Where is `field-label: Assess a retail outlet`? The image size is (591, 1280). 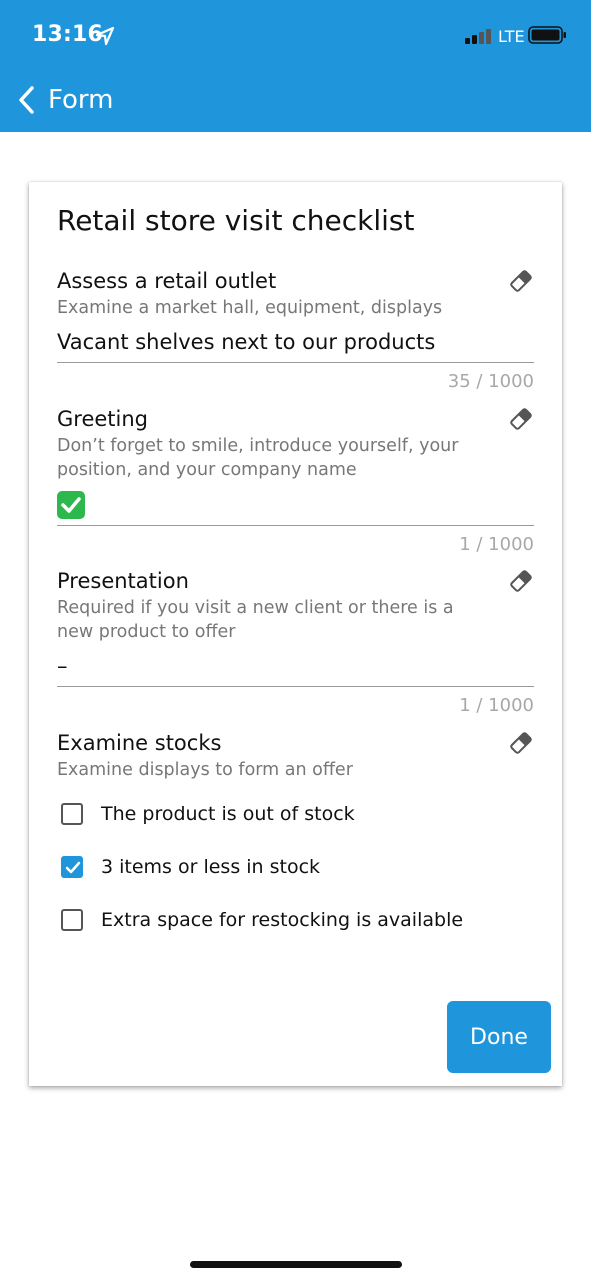
field-label: Assess a retail outlet is located at coordinates (167, 281).